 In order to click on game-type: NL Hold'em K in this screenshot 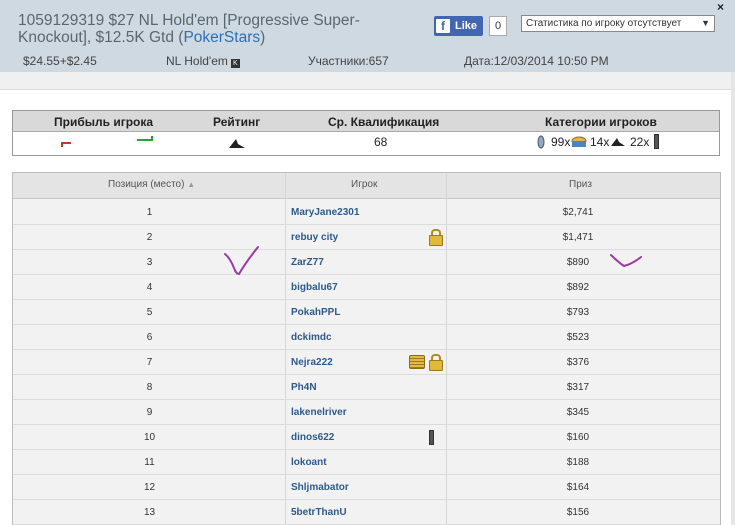, I will do `click(203, 61)`.